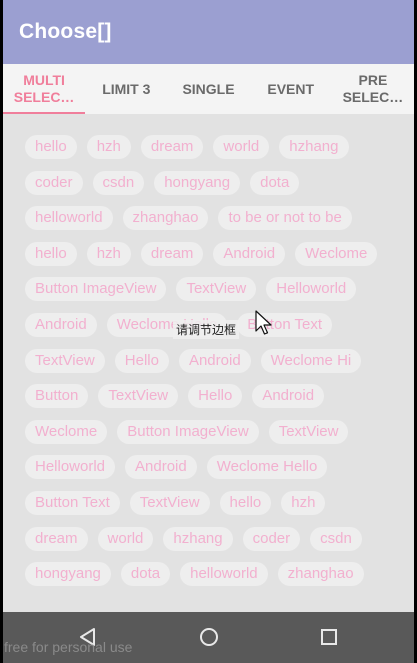 Image resolution: width=417 pixels, height=663 pixels. I want to click on tag-row: hongyang dota helloworld zhanghao, so click(210, 580).